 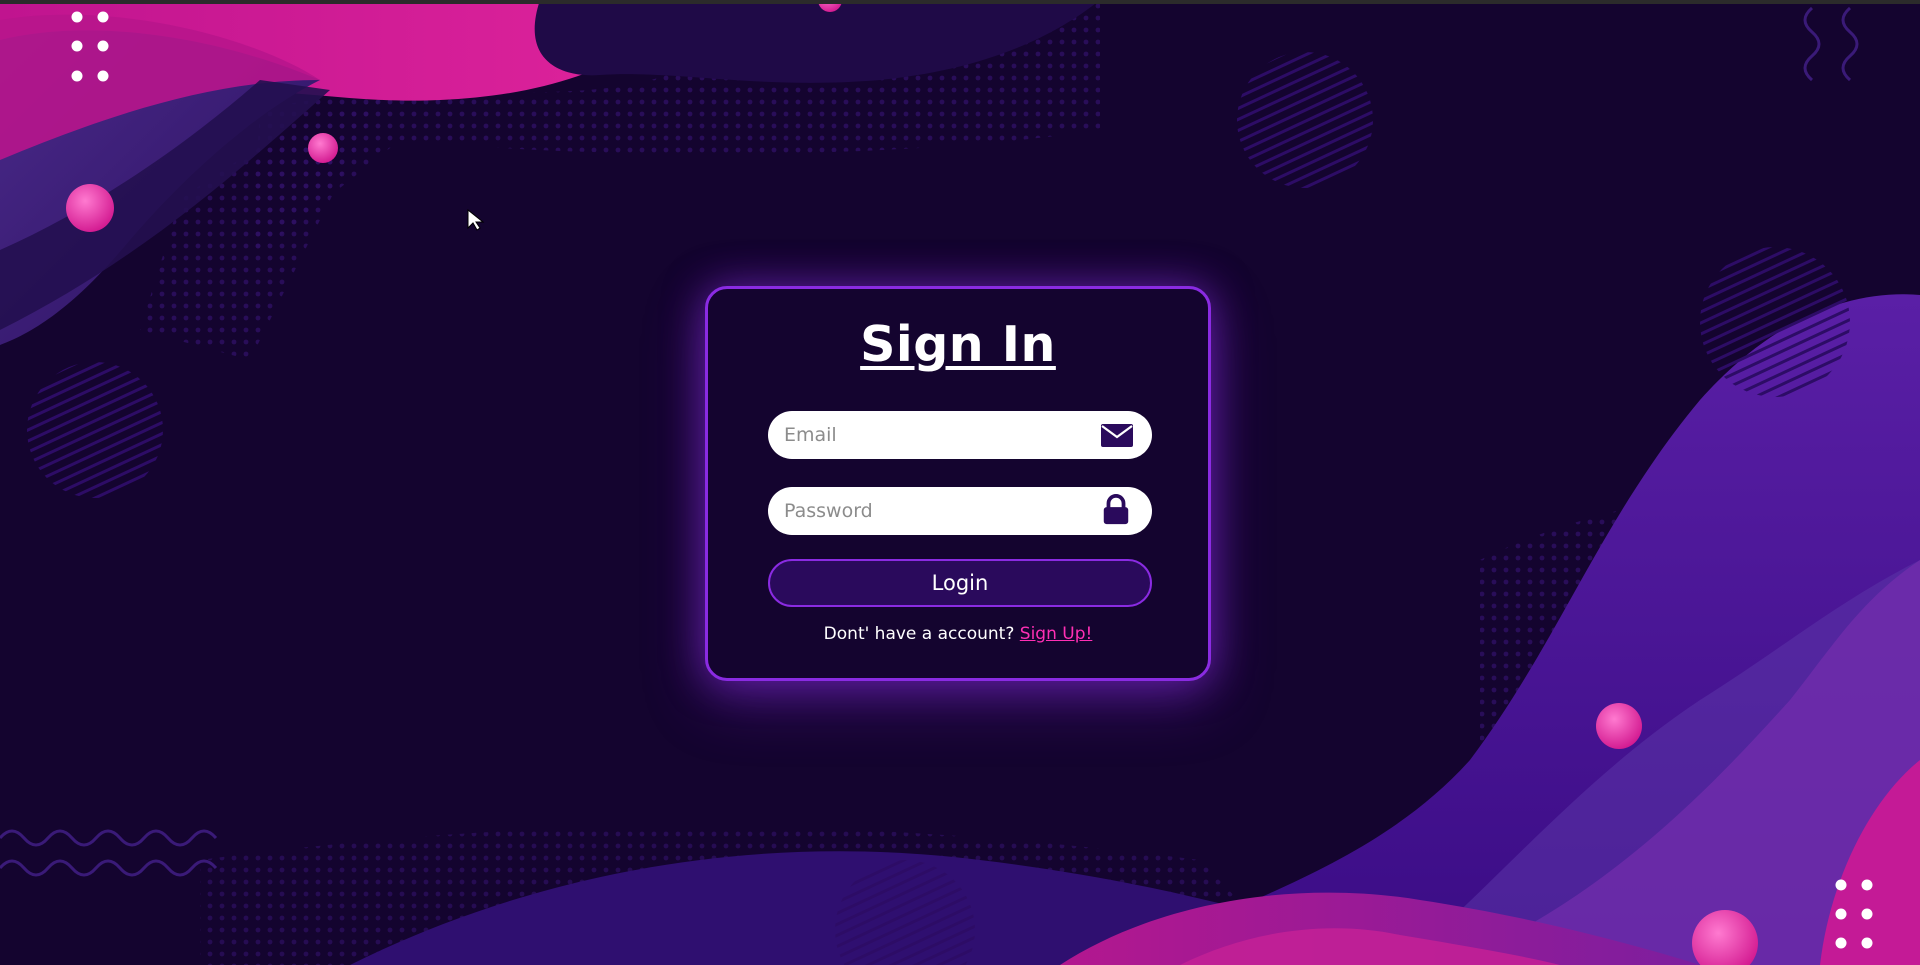 What do you see at coordinates (960, 583) in the screenshot?
I see `login-button: Login` at bounding box center [960, 583].